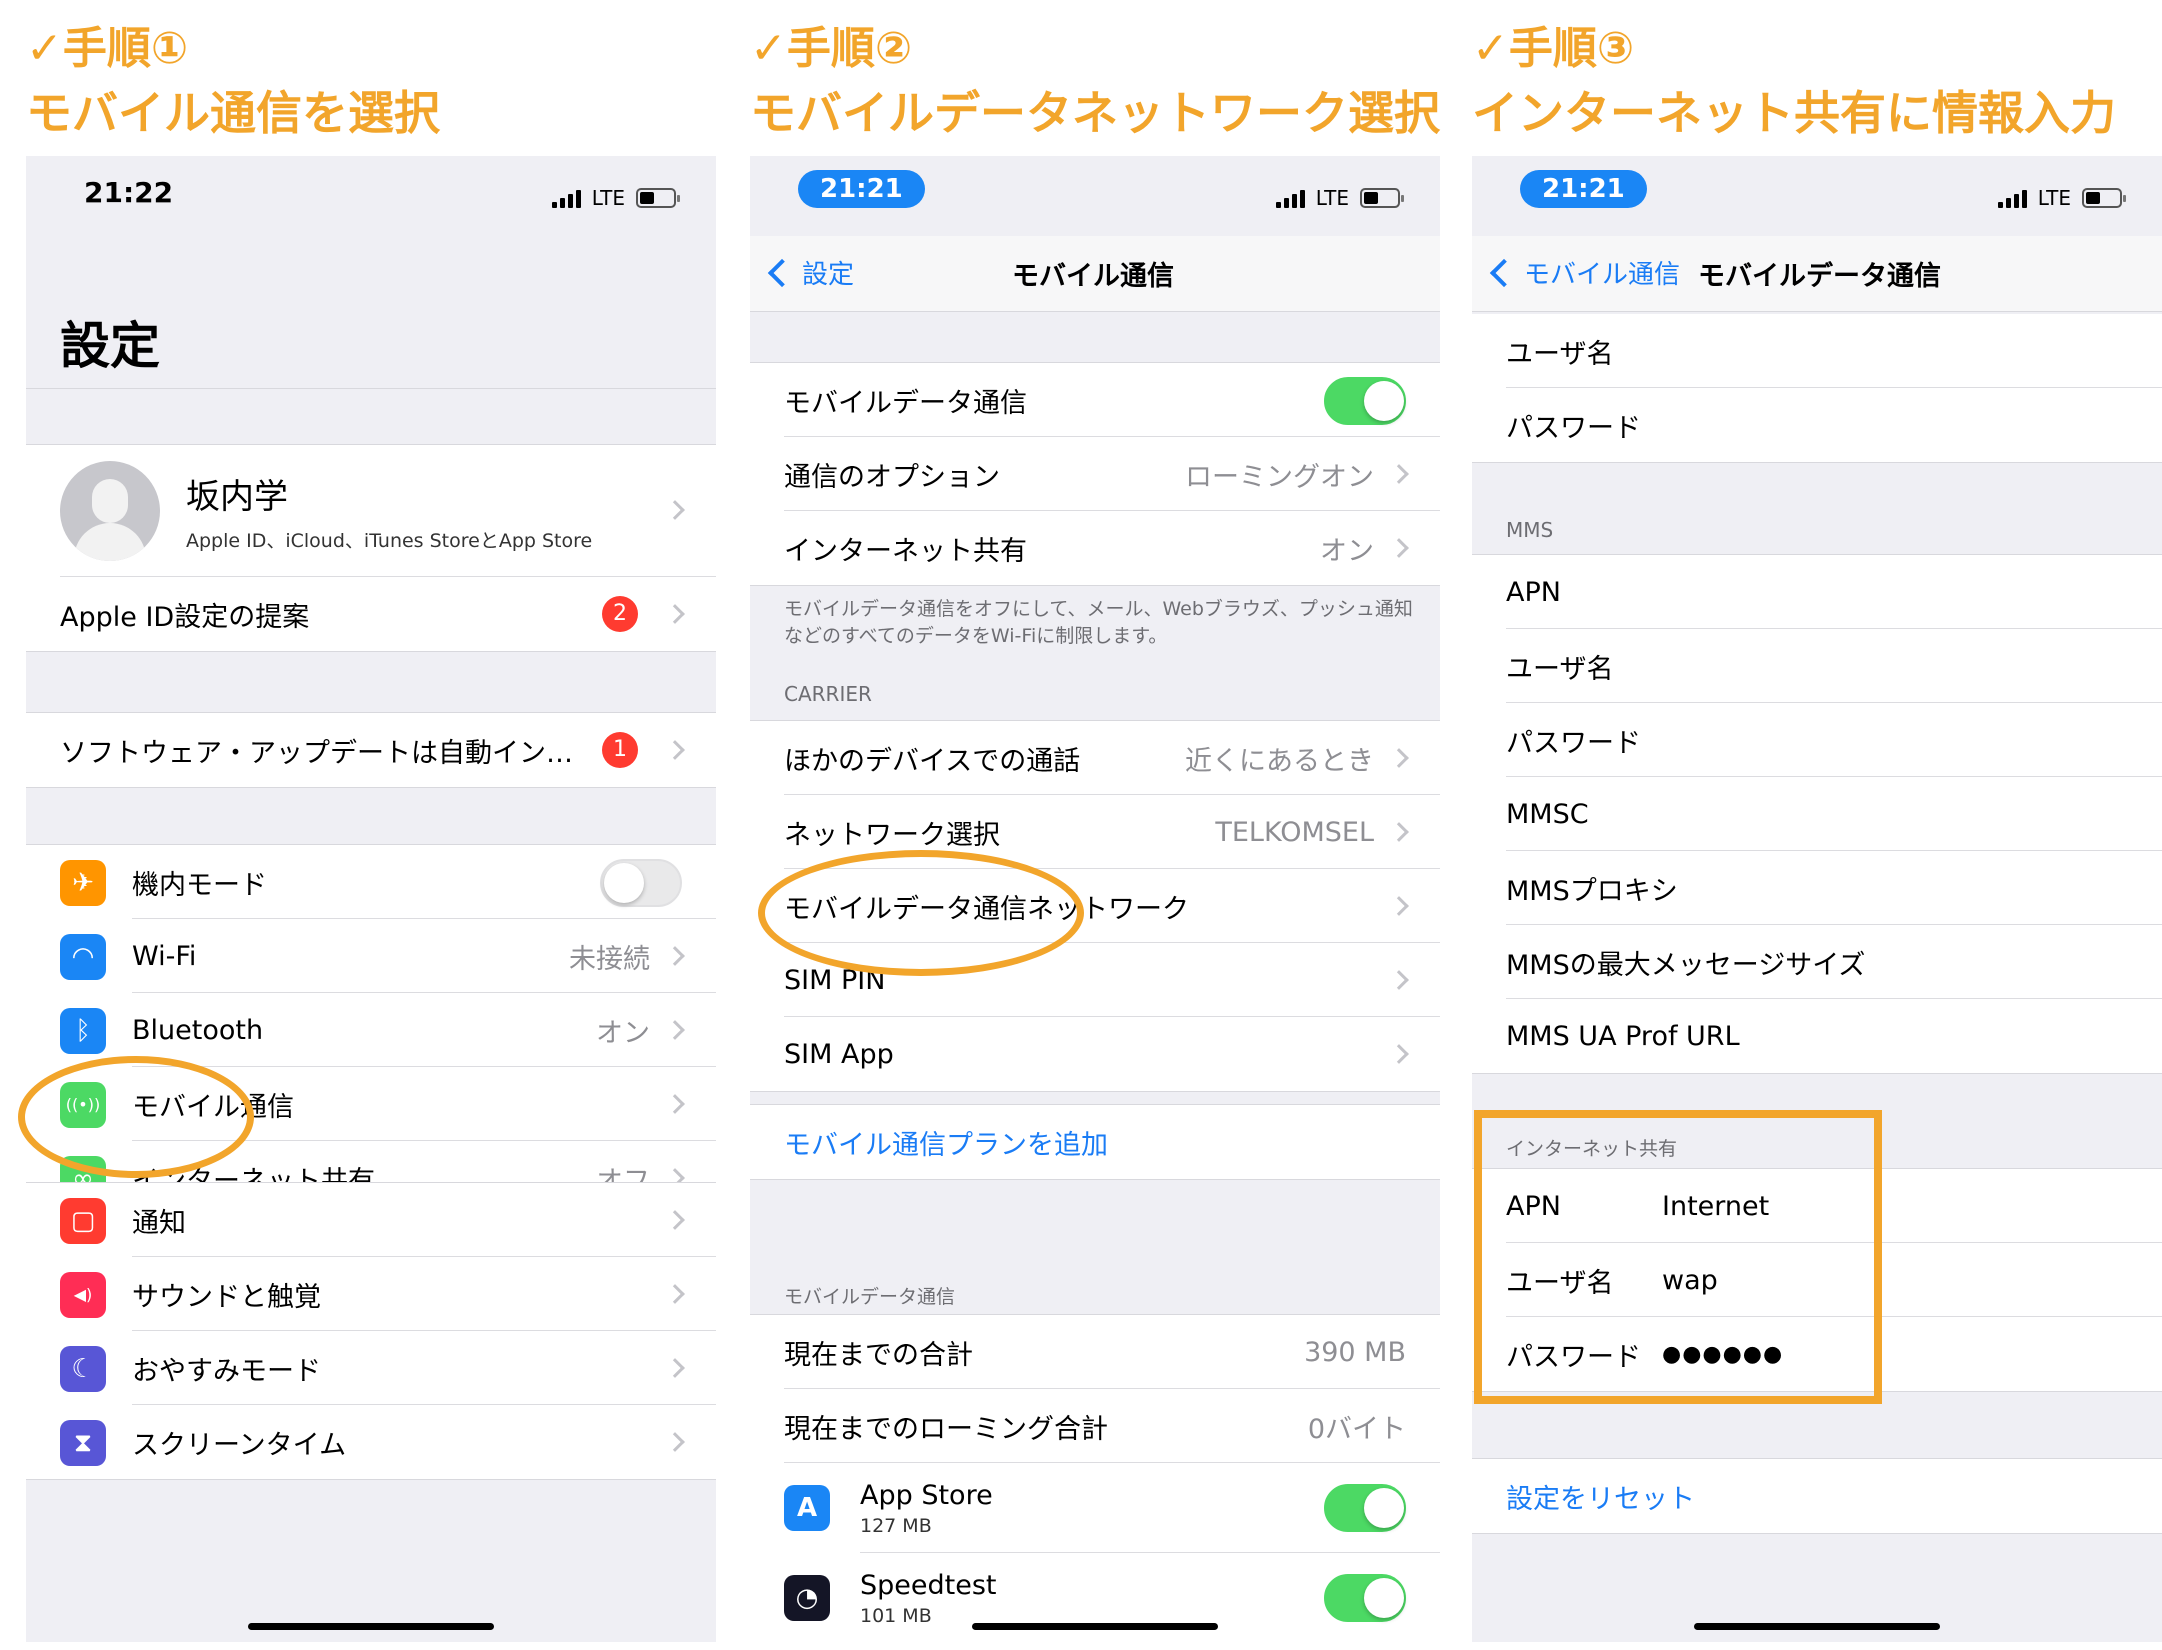 The width and height of the screenshot is (2162, 1650). What do you see at coordinates (199, 885) in the screenshot?
I see `settings-row-0-label: 機内モード` at bounding box center [199, 885].